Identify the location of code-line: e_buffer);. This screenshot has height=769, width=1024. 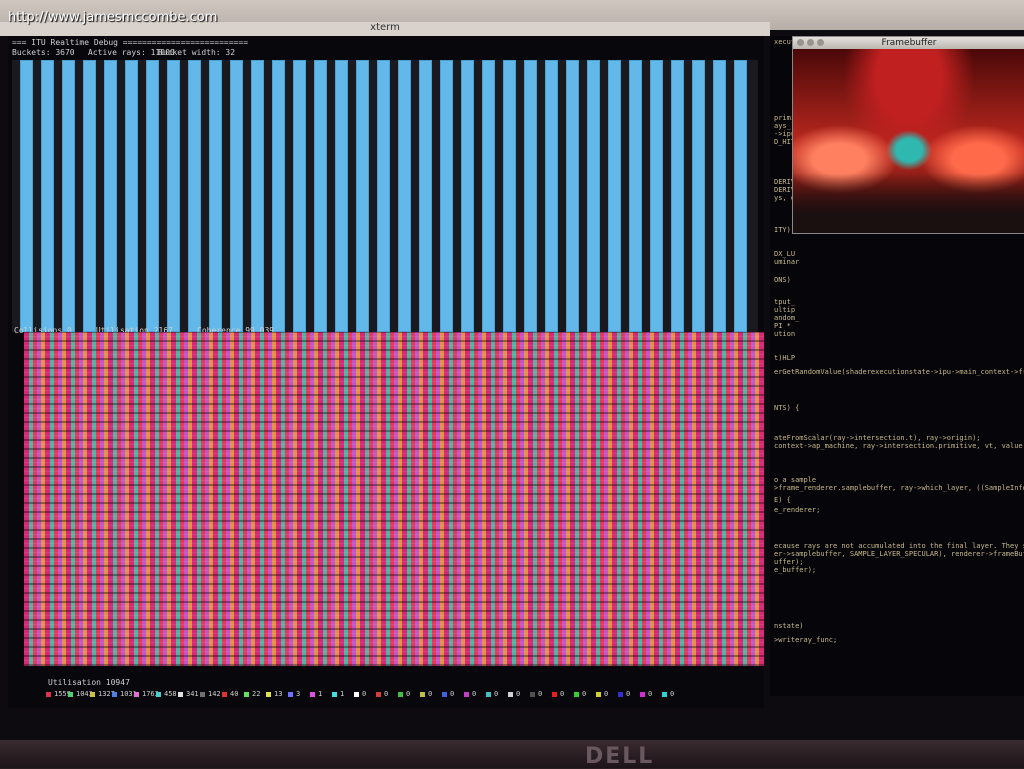
(795, 570).